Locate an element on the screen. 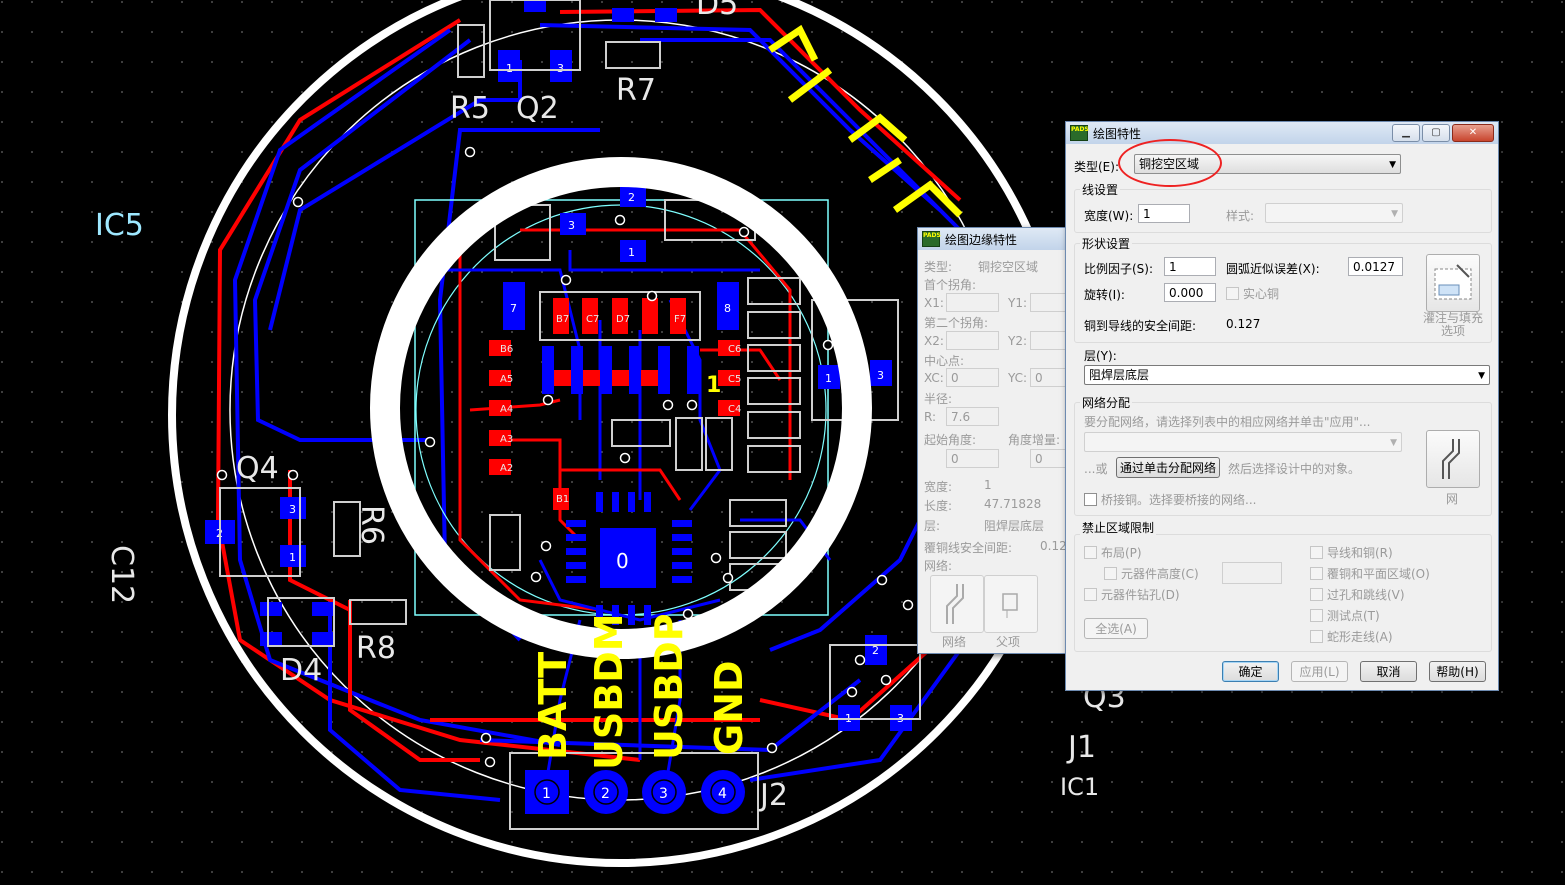  pads-app-icon: PADS is located at coordinates (931, 239).